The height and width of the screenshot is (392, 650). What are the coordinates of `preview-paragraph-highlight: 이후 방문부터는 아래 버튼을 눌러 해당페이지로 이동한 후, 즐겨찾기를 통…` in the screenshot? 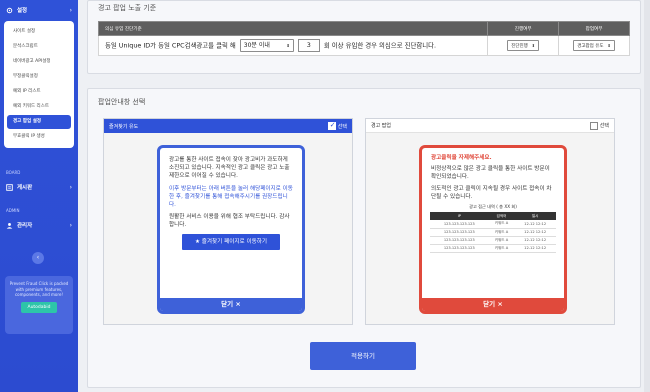 It's located at (231, 197).